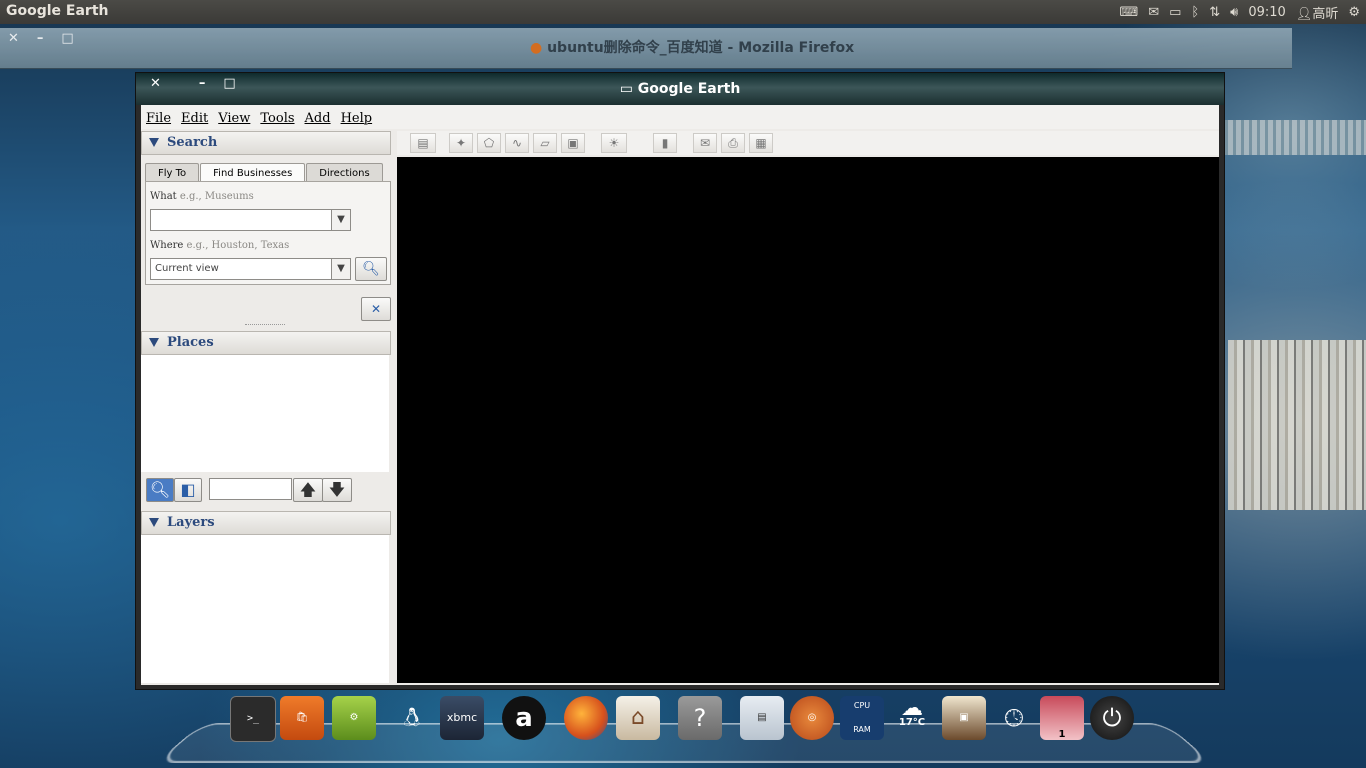 The image size is (1366, 768). Describe the element at coordinates (701, 48) in the screenshot. I see `firefox-title-text: ubuntu删除命令_百度知道 - Mozilla Firefox` at that location.